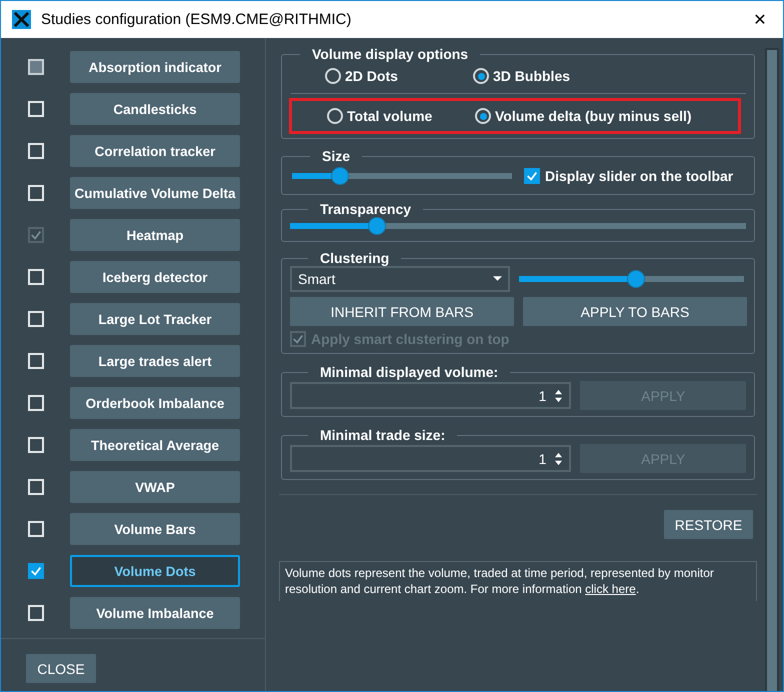  I want to click on close-dialog-button: CLOSE, so click(61, 668).